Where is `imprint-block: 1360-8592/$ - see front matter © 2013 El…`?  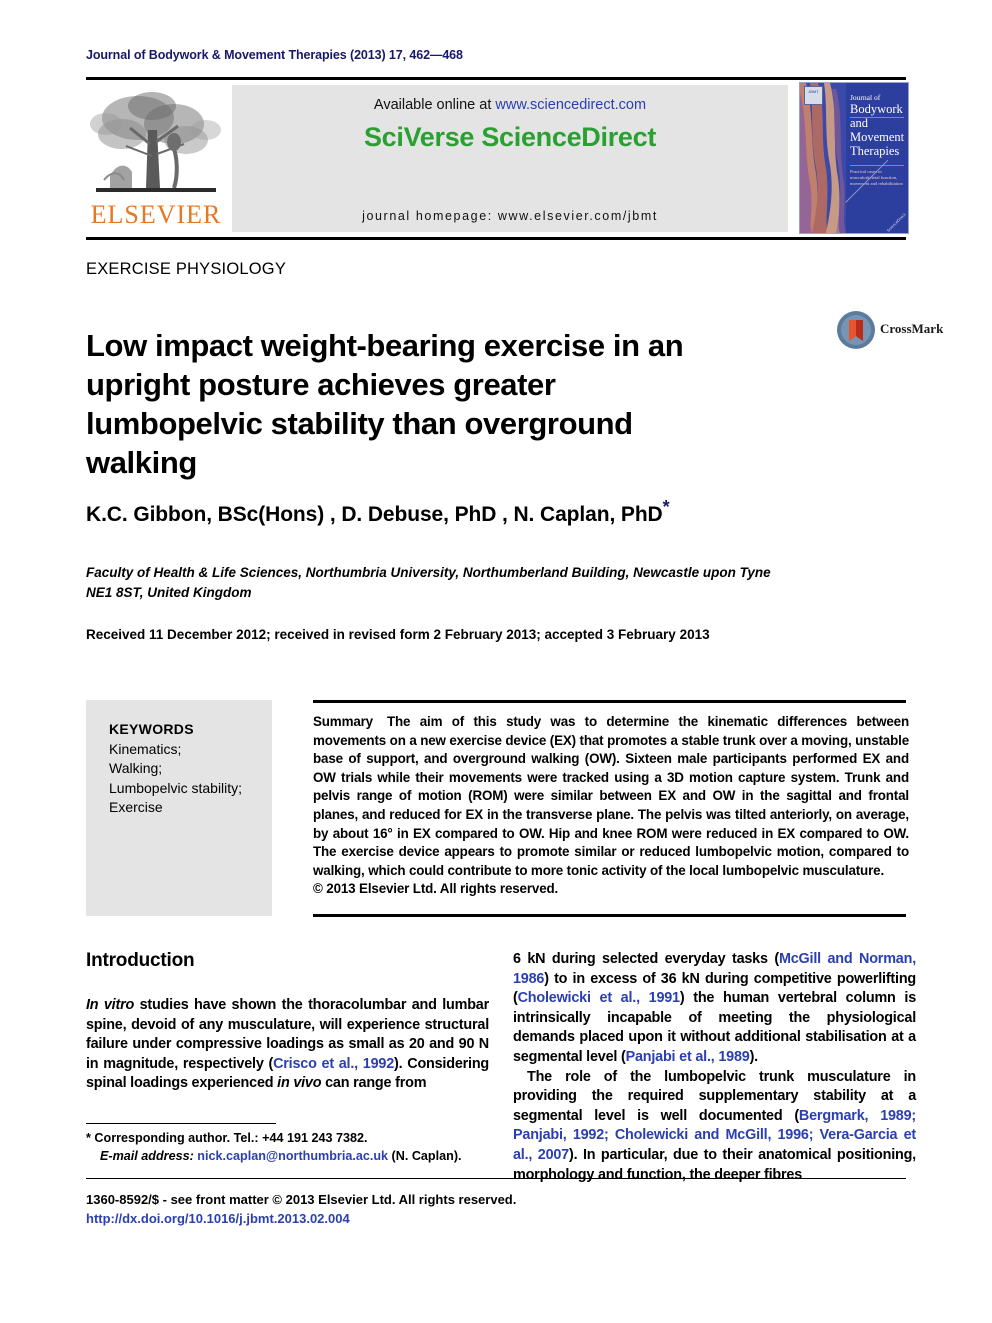 imprint-block: 1360-8592/$ - see front matter © 2013 El… is located at coordinates (301, 1209).